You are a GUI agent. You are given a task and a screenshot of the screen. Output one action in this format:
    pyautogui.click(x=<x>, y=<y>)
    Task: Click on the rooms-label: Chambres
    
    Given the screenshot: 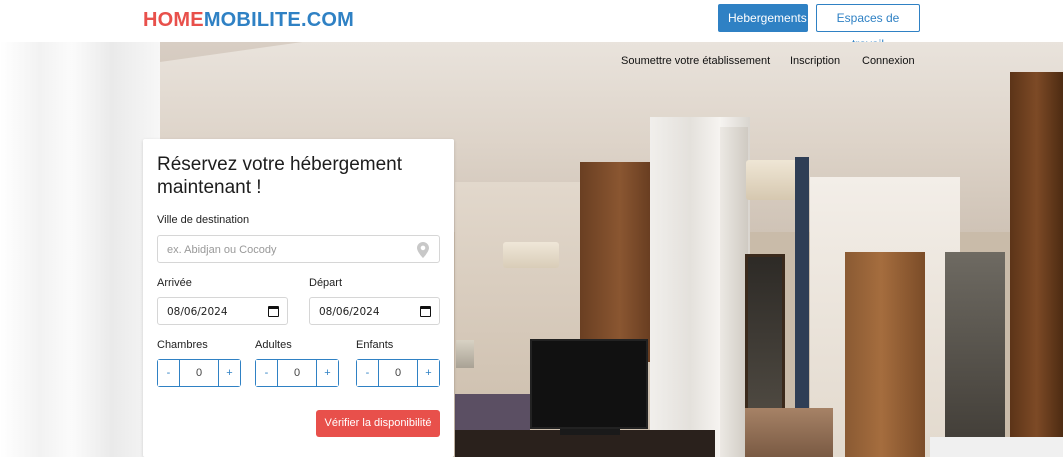 What is the action you would take?
    pyautogui.click(x=182, y=345)
    